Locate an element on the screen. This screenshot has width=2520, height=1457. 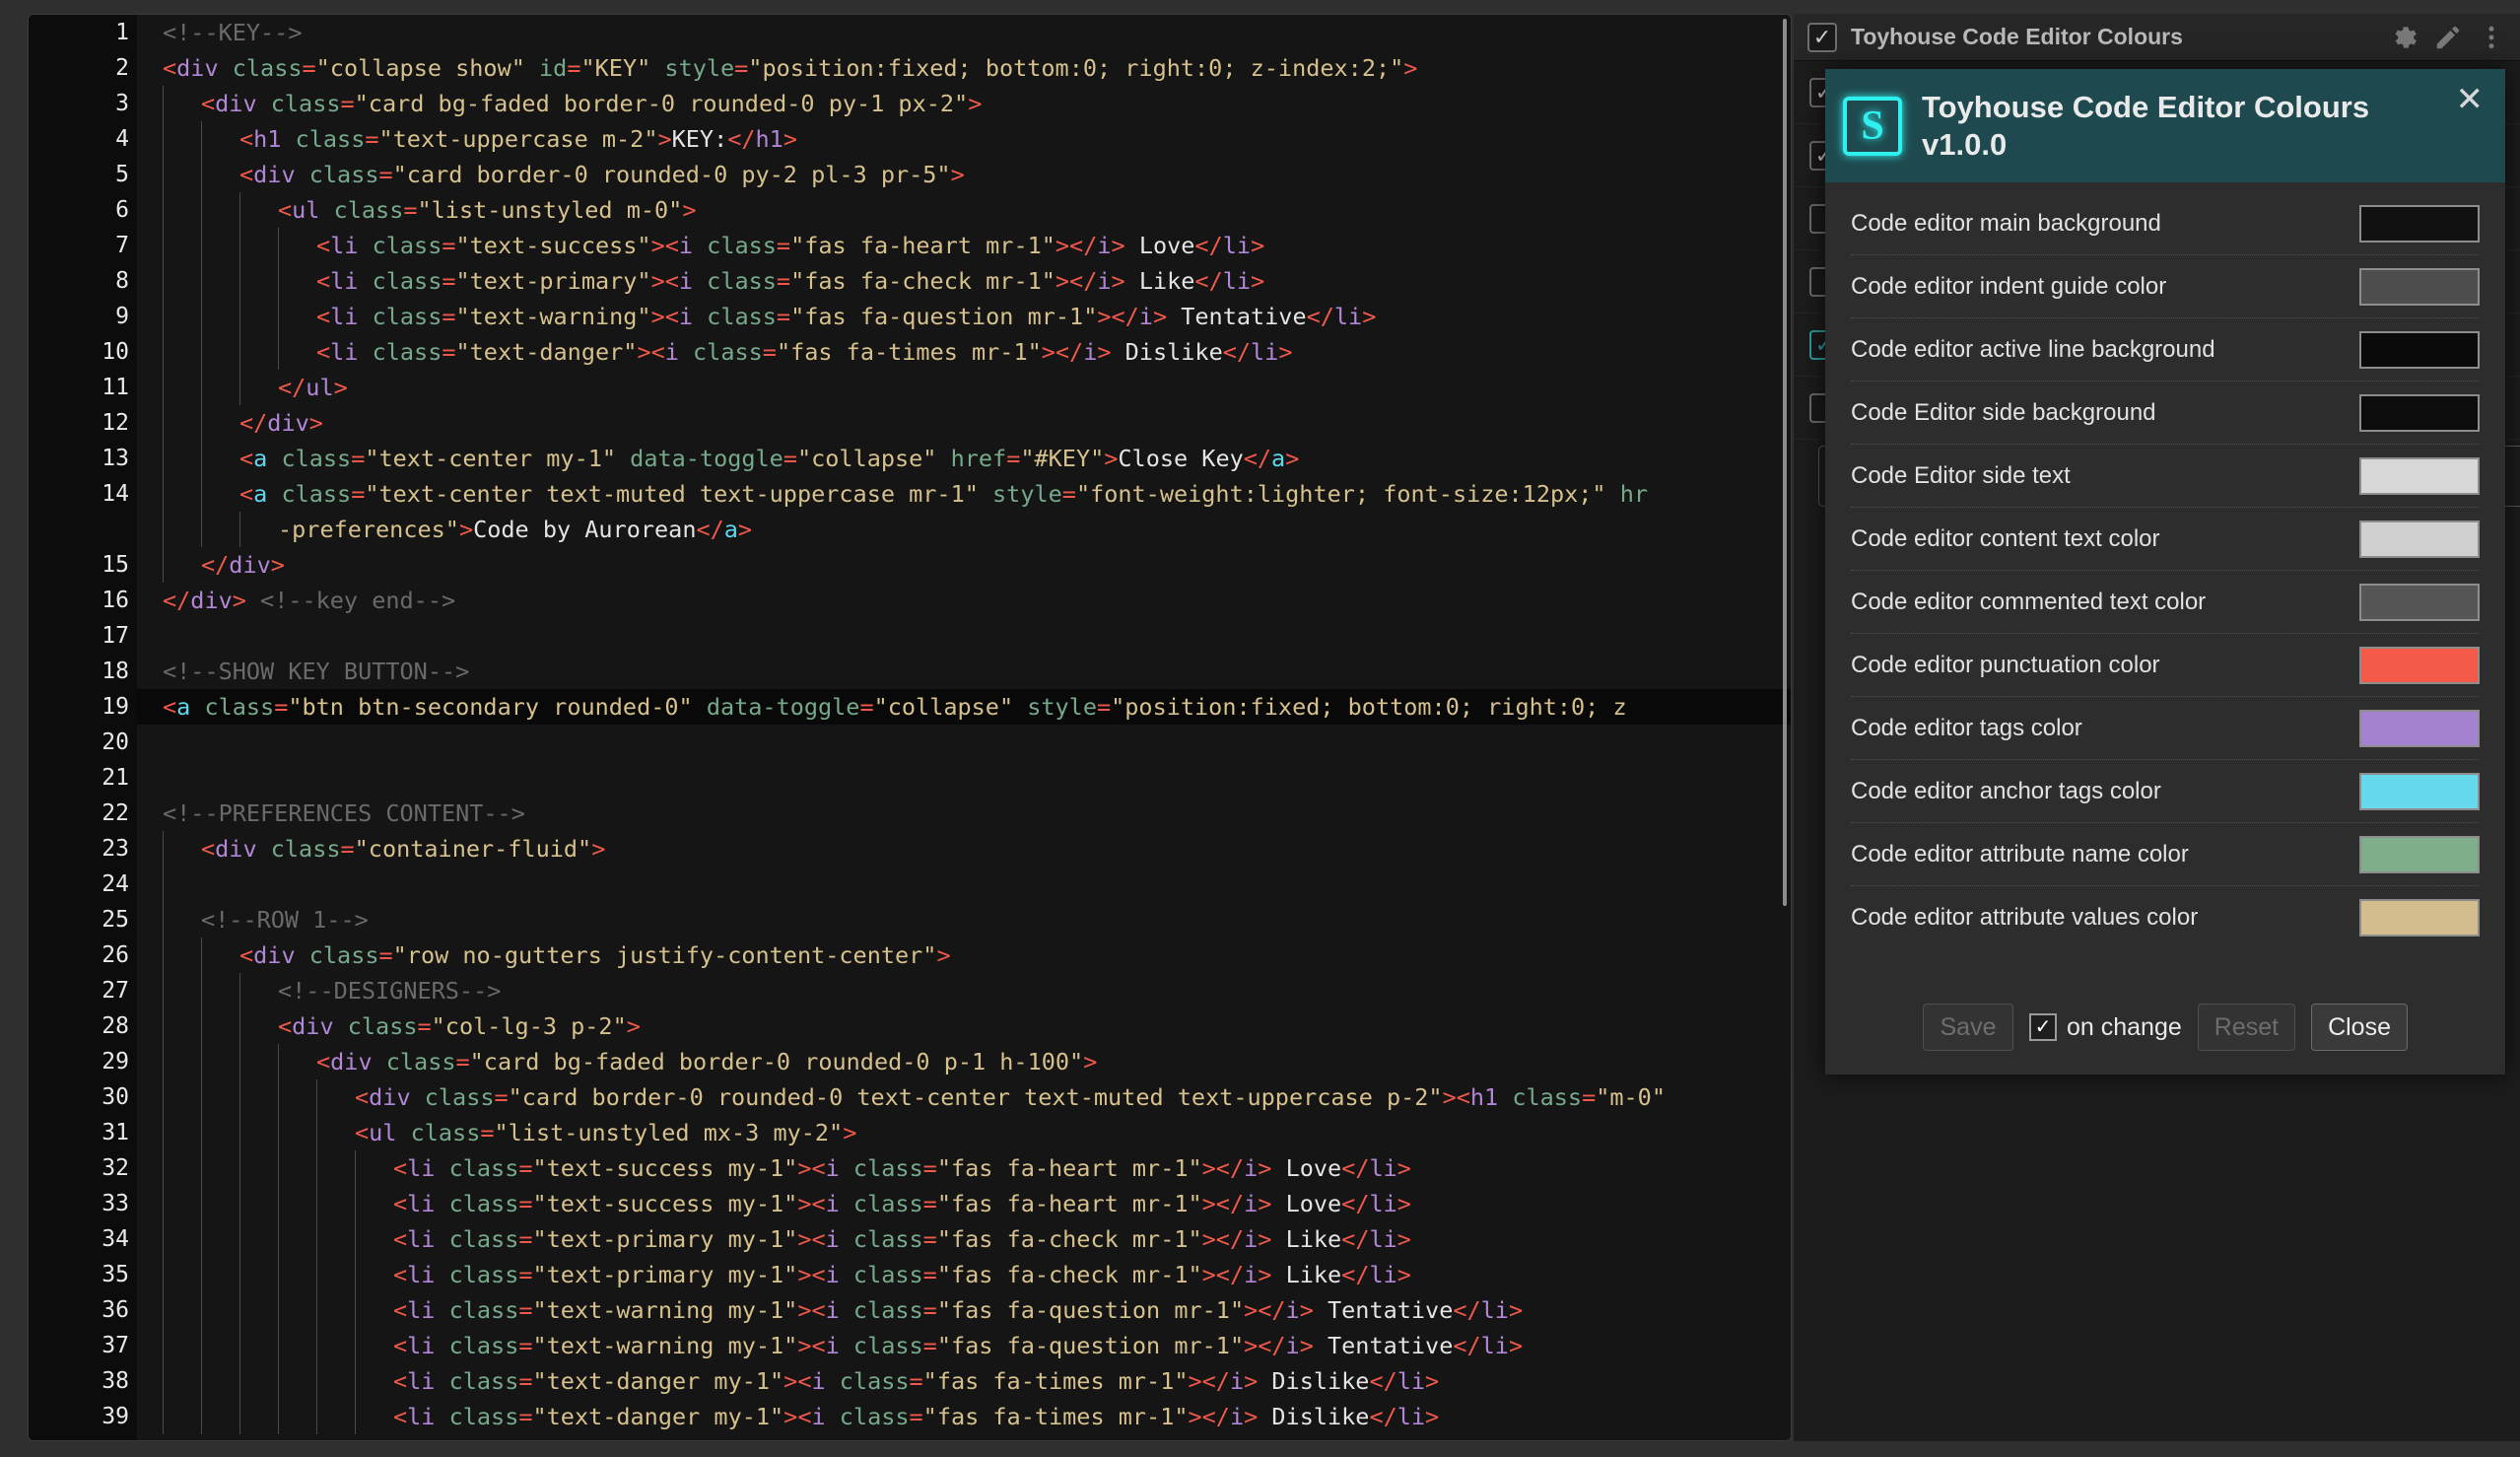
editor-line-number: 14 is located at coordinates (115, 494).